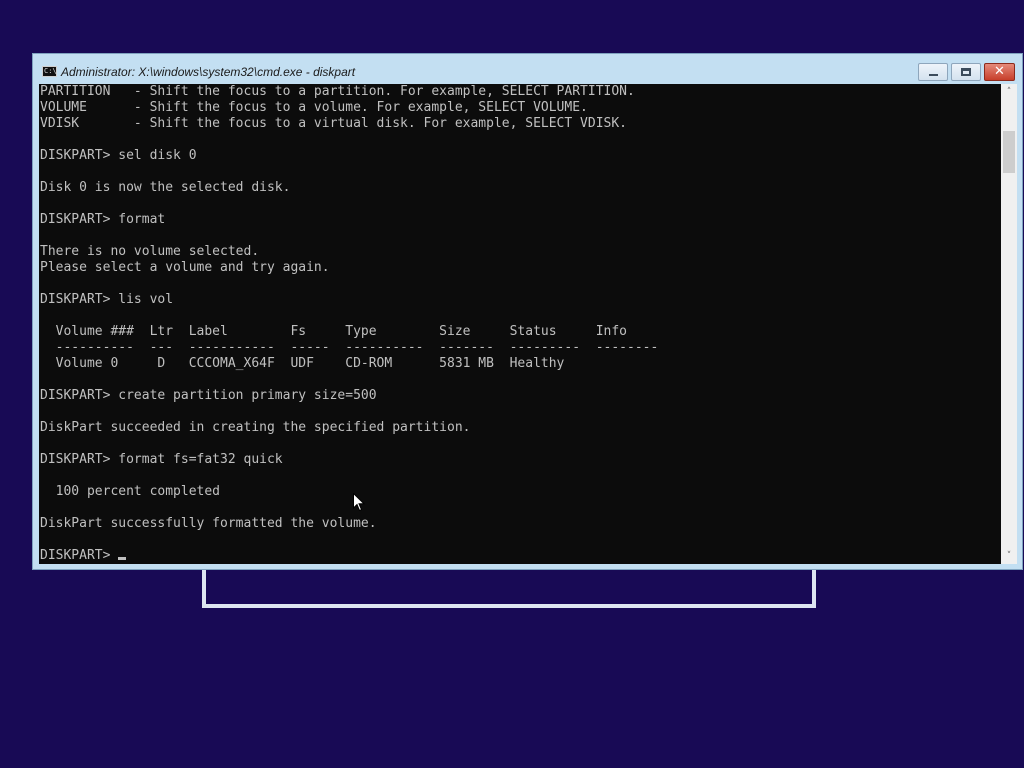 This screenshot has width=1024, height=768. What do you see at coordinates (150, 251) in the screenshot?
I see `console-line: There is no volume selected.` at bounding box center [150, 251].